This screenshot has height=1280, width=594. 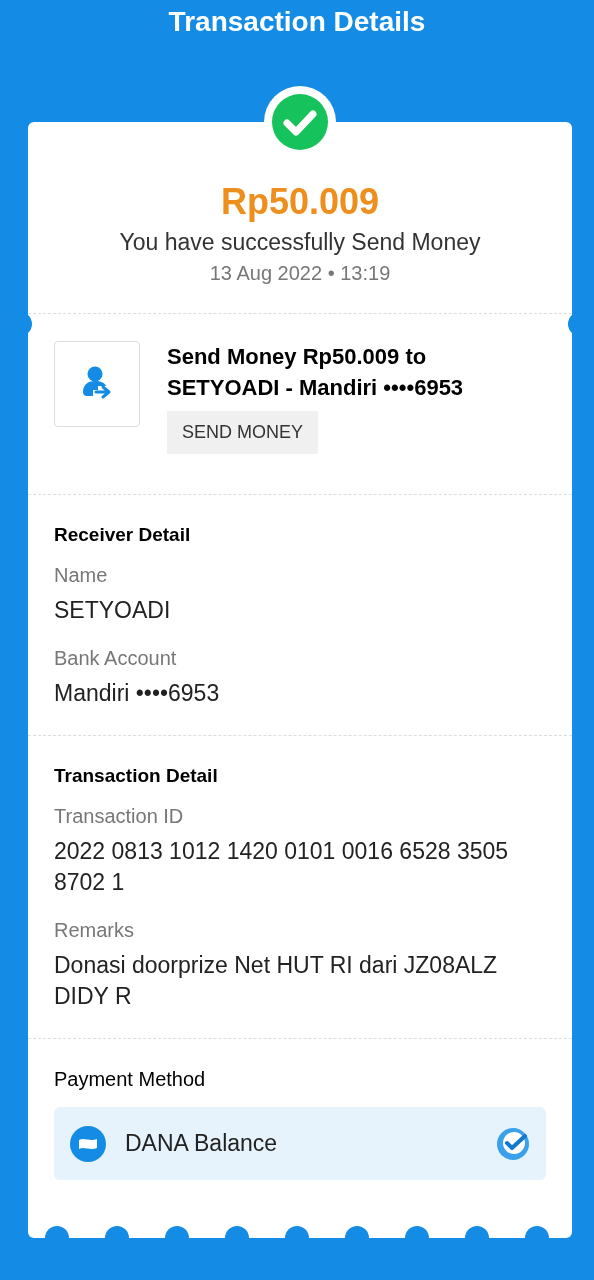 What do you see at coordinates (88, 1143) in the screenshot?
I see `wallet-icon` at bounding box center [88, 1143].